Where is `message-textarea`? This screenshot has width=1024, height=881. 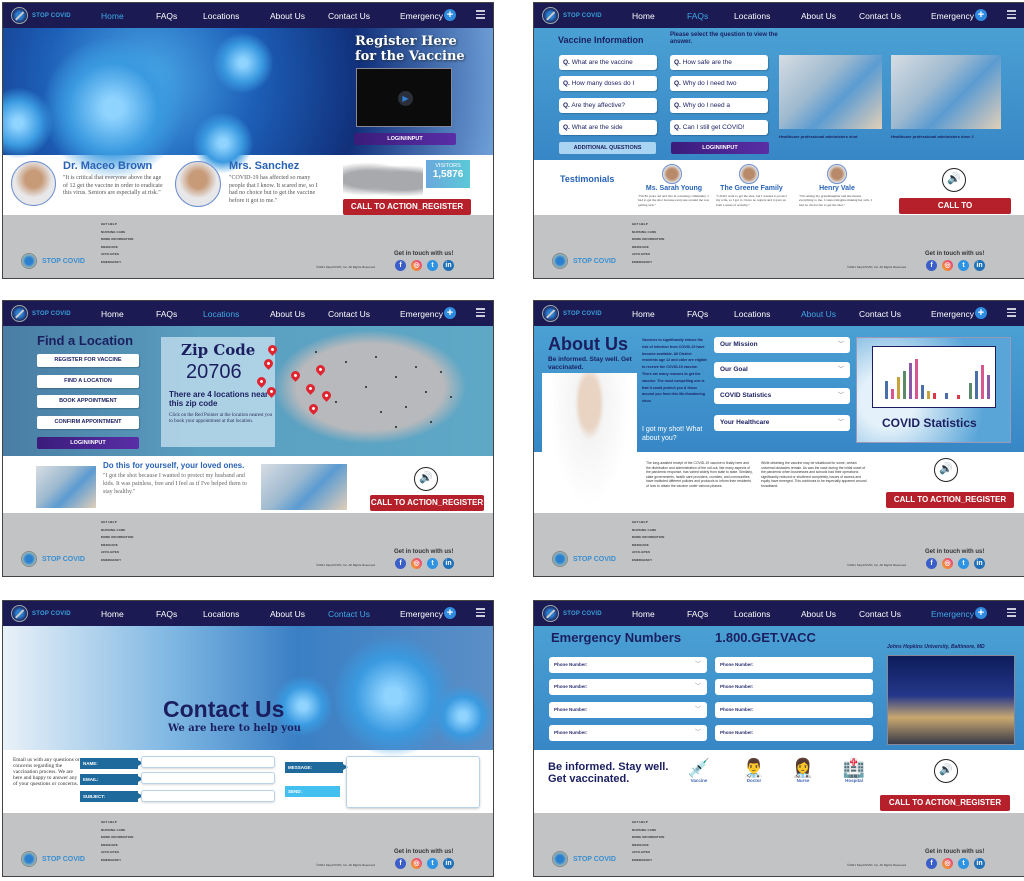
message-textarea is located at coordinates (413, 782).